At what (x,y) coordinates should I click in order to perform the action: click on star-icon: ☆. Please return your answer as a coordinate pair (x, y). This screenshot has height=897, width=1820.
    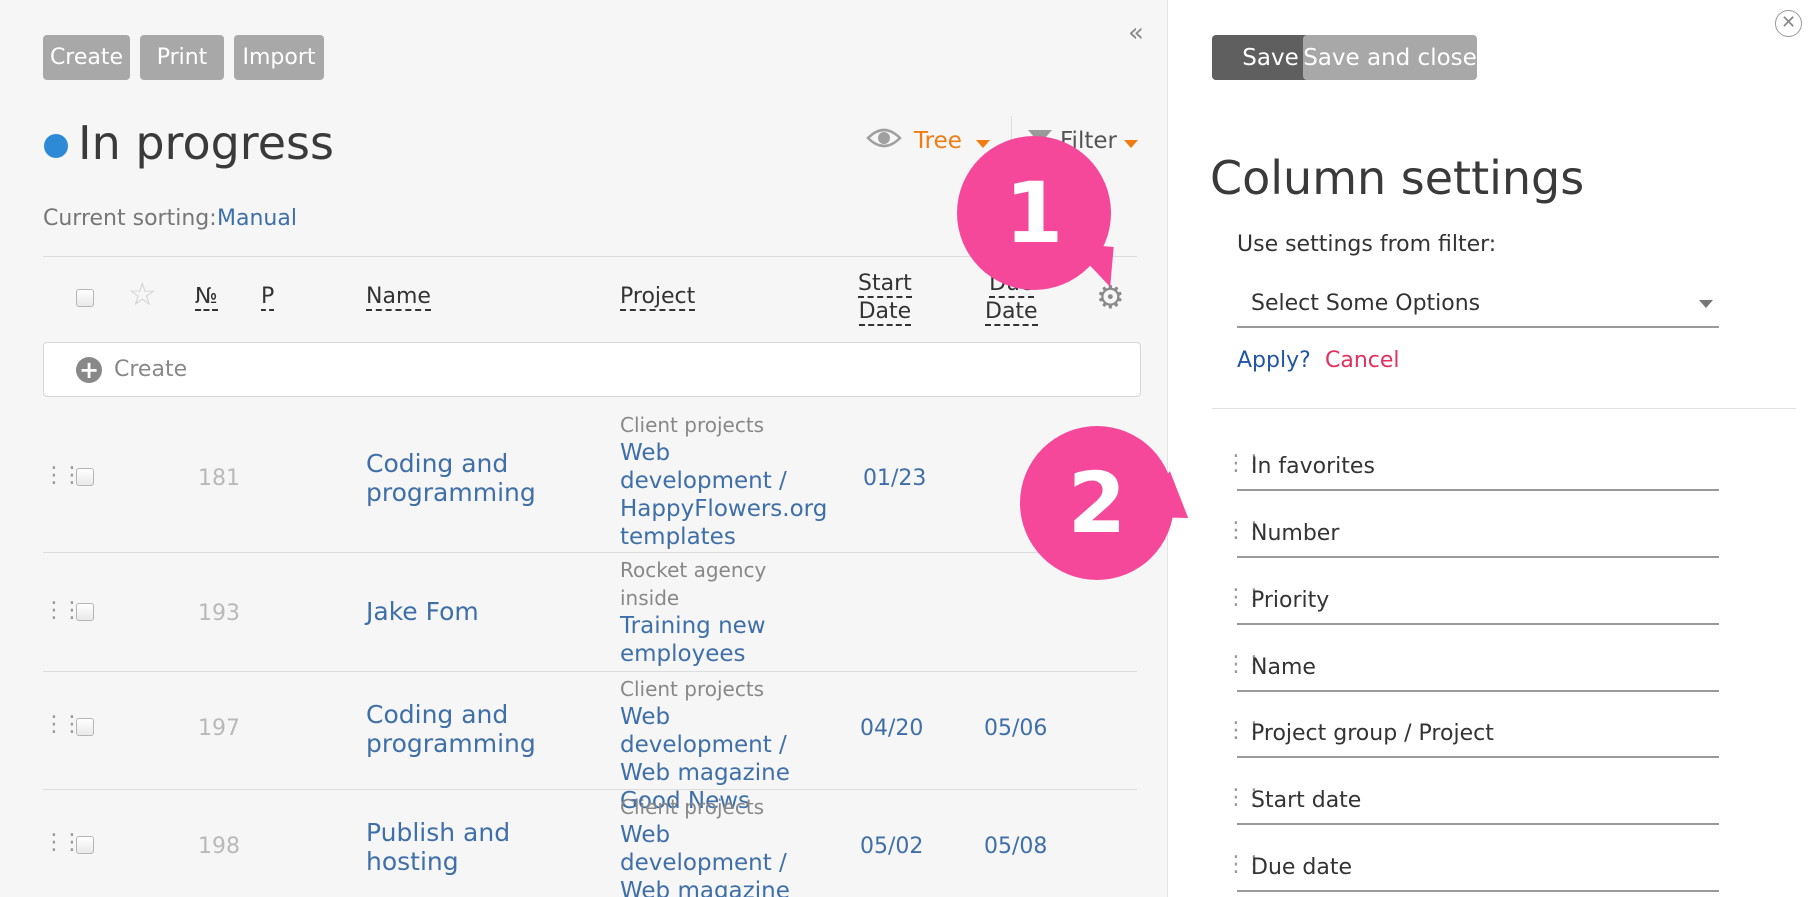
    Looking at the image, I should click on (142, 294).